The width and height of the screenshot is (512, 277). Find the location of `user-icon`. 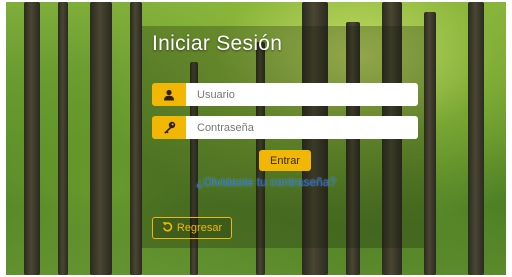

user-icon is located at coordinates (169, 94).